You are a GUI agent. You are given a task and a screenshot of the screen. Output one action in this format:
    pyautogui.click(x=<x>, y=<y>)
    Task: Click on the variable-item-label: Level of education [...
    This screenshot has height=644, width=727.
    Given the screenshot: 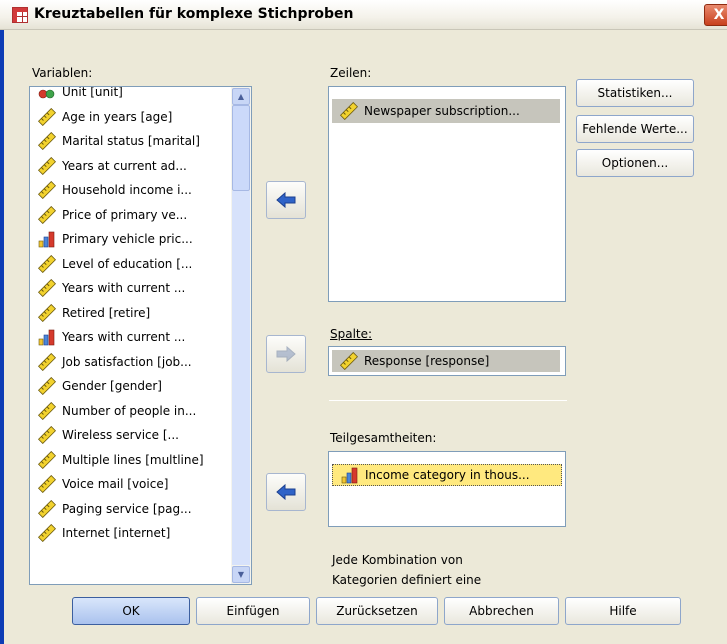 What is the action you would take?
    pyautogui.click(x=127, y=263)
    